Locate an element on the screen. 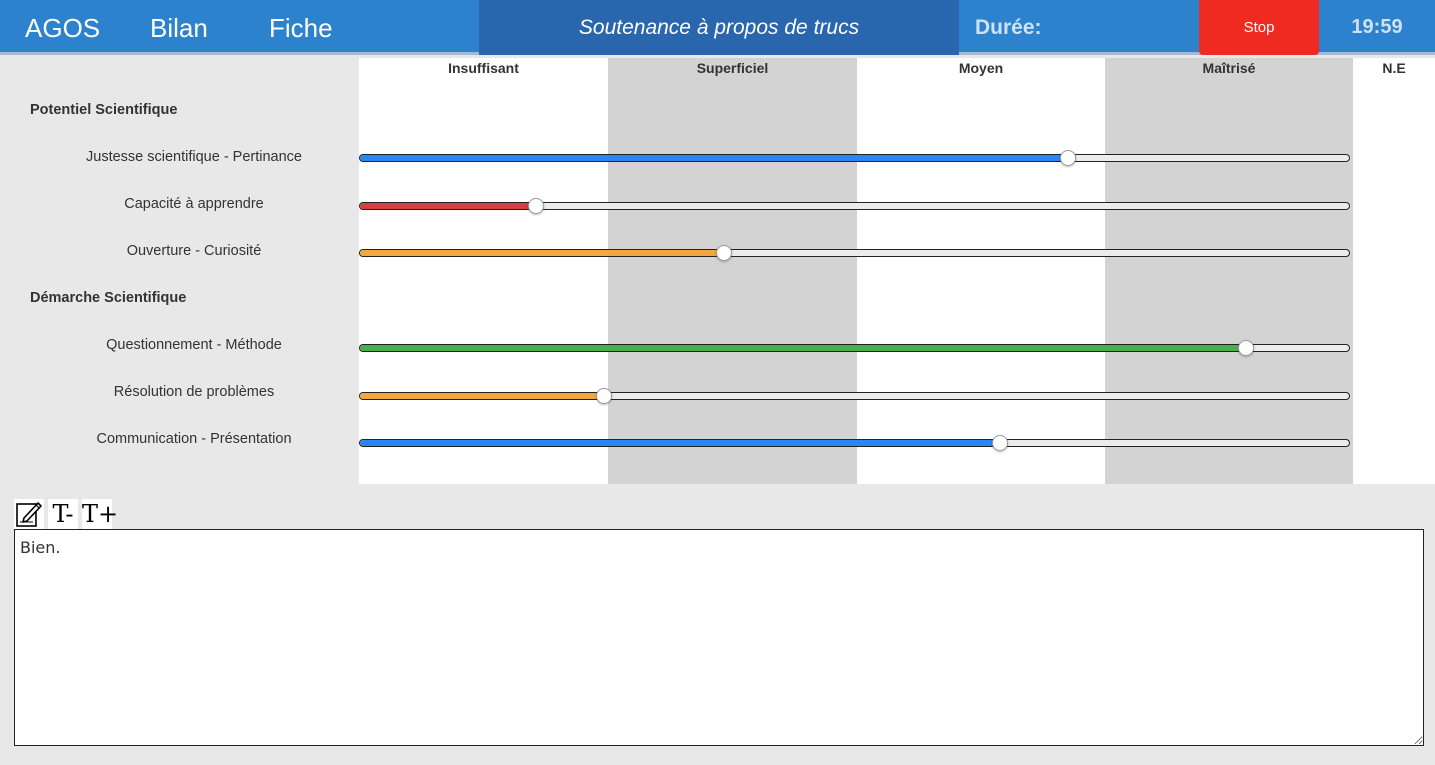  criterion-label: Communication - Présentation is located at coordinates (194, 439).